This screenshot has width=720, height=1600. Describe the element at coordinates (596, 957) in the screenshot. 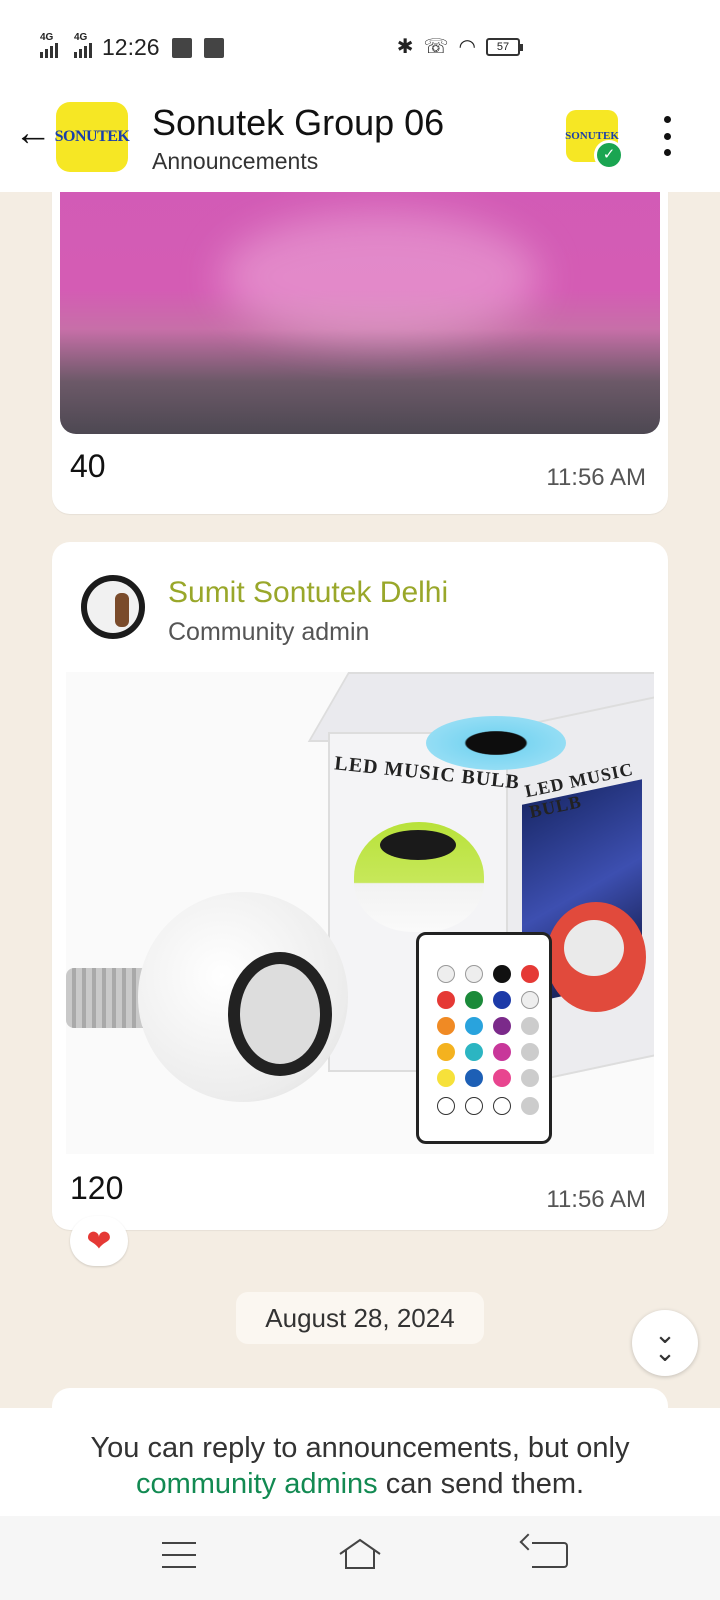

I see `red-bulb` at that location.